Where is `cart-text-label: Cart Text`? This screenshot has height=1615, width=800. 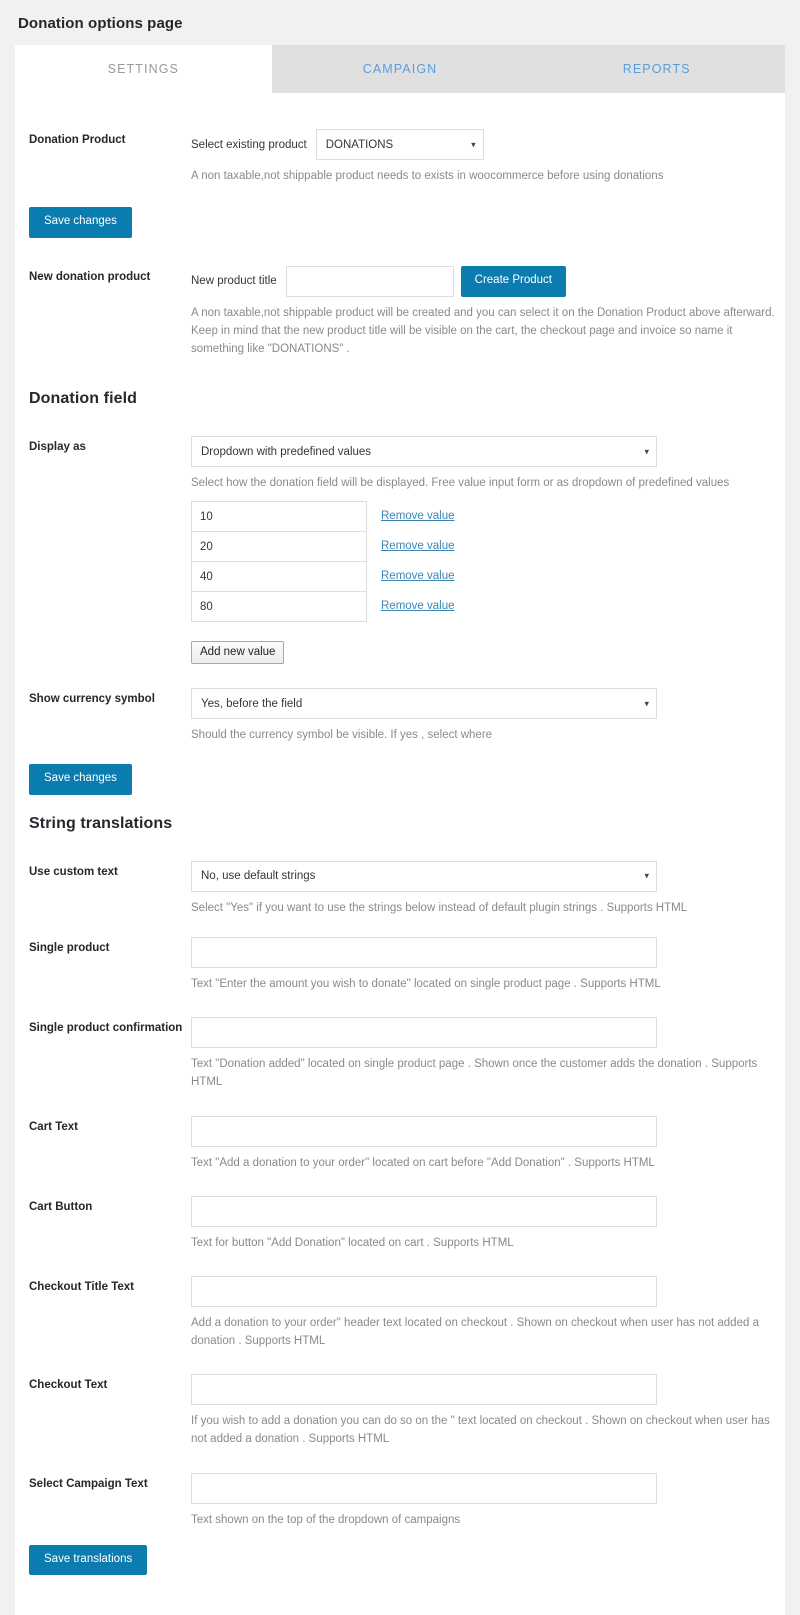
cart-text-label: Cart Text is located at coordinates (53, 1126).